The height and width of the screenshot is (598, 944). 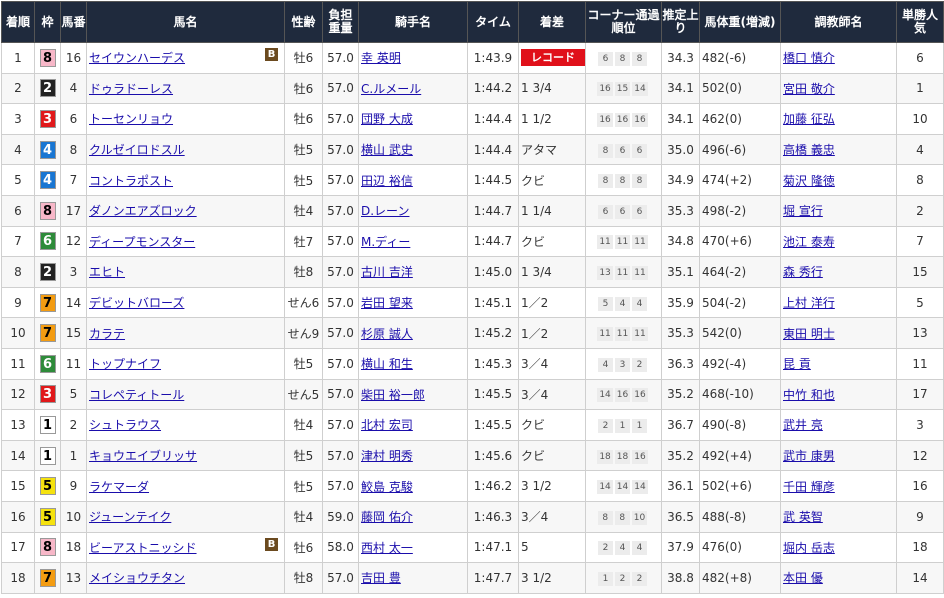 What do you see at coordinates (136, 395) in the screenshot?
I see `horse-link: コレペティトール` at bounding box center [136, 395].